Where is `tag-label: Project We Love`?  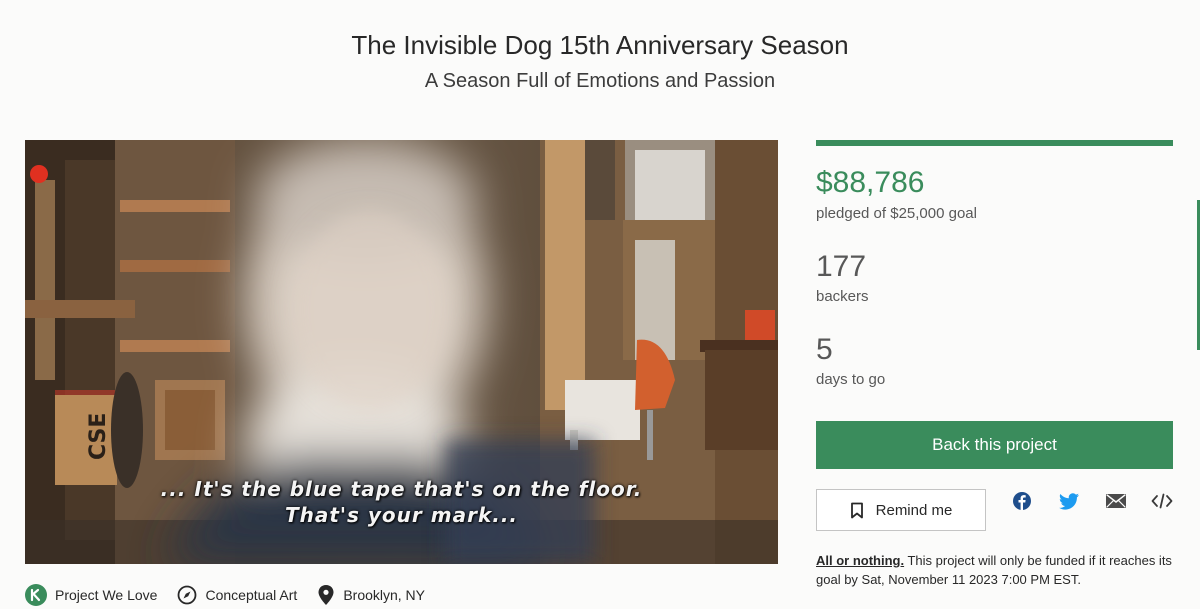
tag-label: Project We Love is located at coordinates (106, 595).